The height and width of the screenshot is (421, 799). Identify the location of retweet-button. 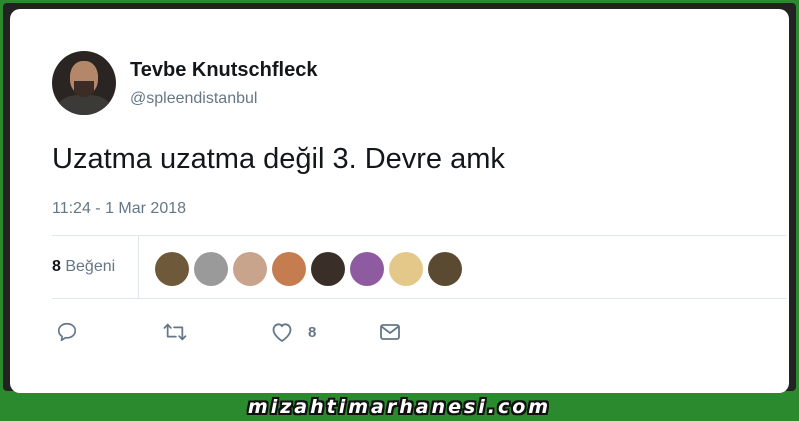
(175, 332).